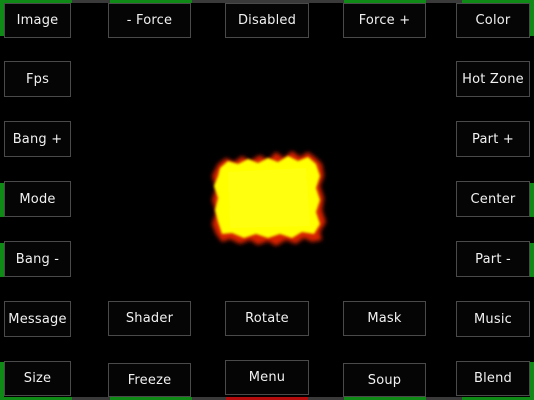 The width and height of the screenshot is (534, 400). What do you see at coordinates (493, 319) in the screenshot?
I see `music-button: Music` at bounding box center [493, 319].